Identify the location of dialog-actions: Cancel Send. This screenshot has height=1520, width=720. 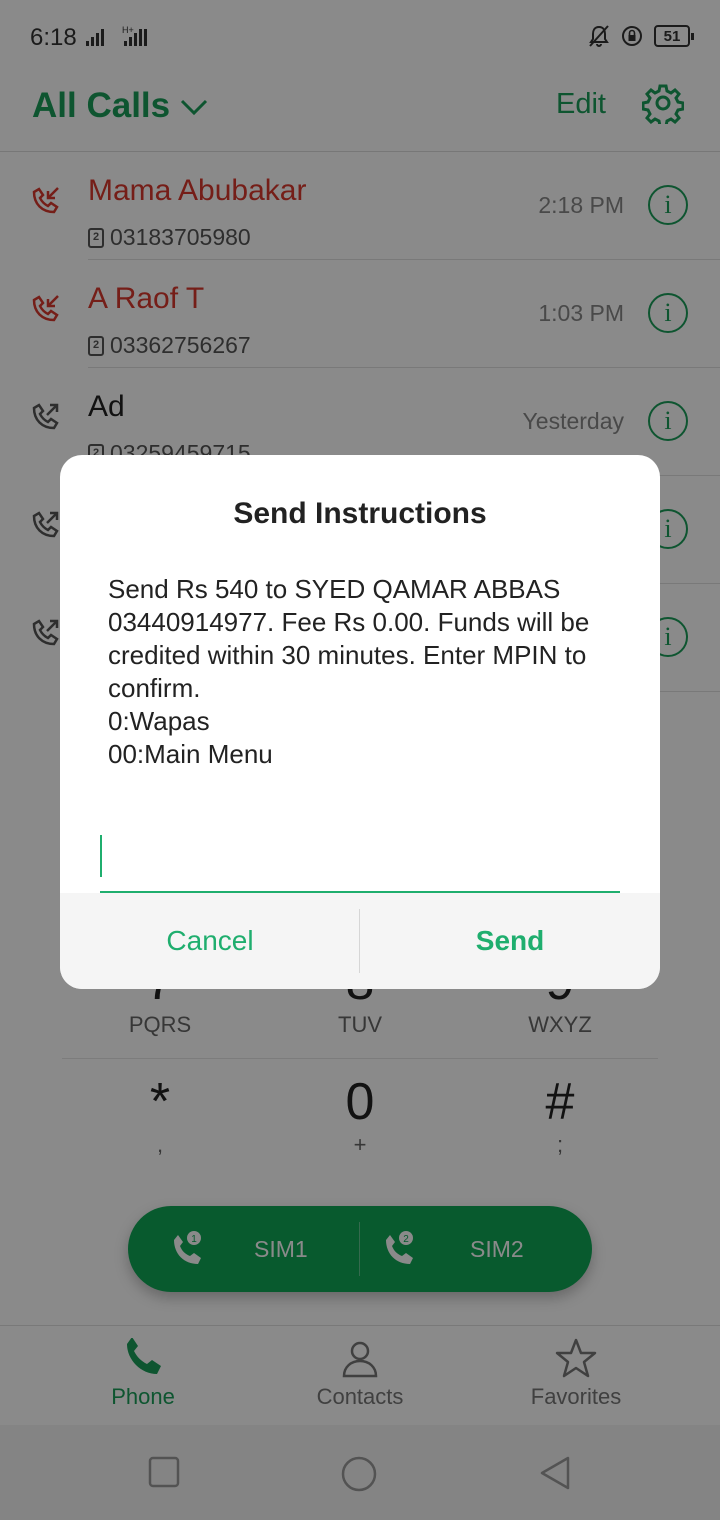
(360, 941).